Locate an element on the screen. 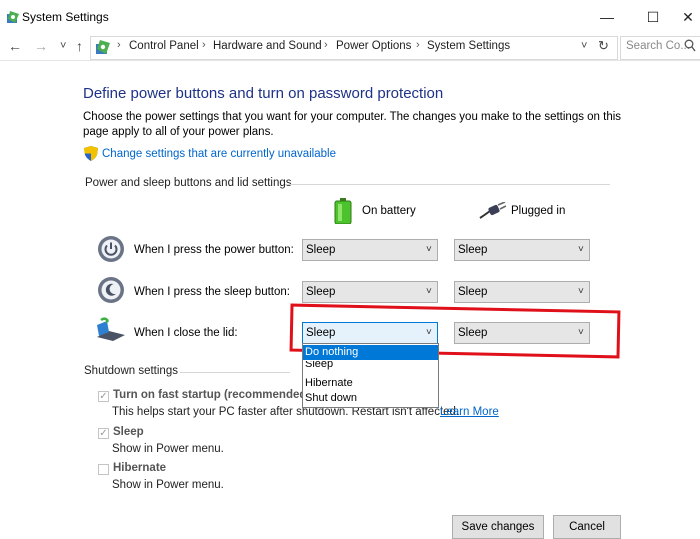 The image size is (700, 539). address-dropdown-button: ˅ is located at coordinates (584, 46).